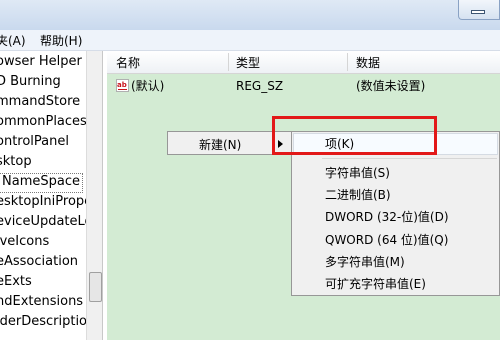 This screenshot has height=340, width=500. I want to click on submenu-item-multistring: 多字符串值(M), so click(365, 262).